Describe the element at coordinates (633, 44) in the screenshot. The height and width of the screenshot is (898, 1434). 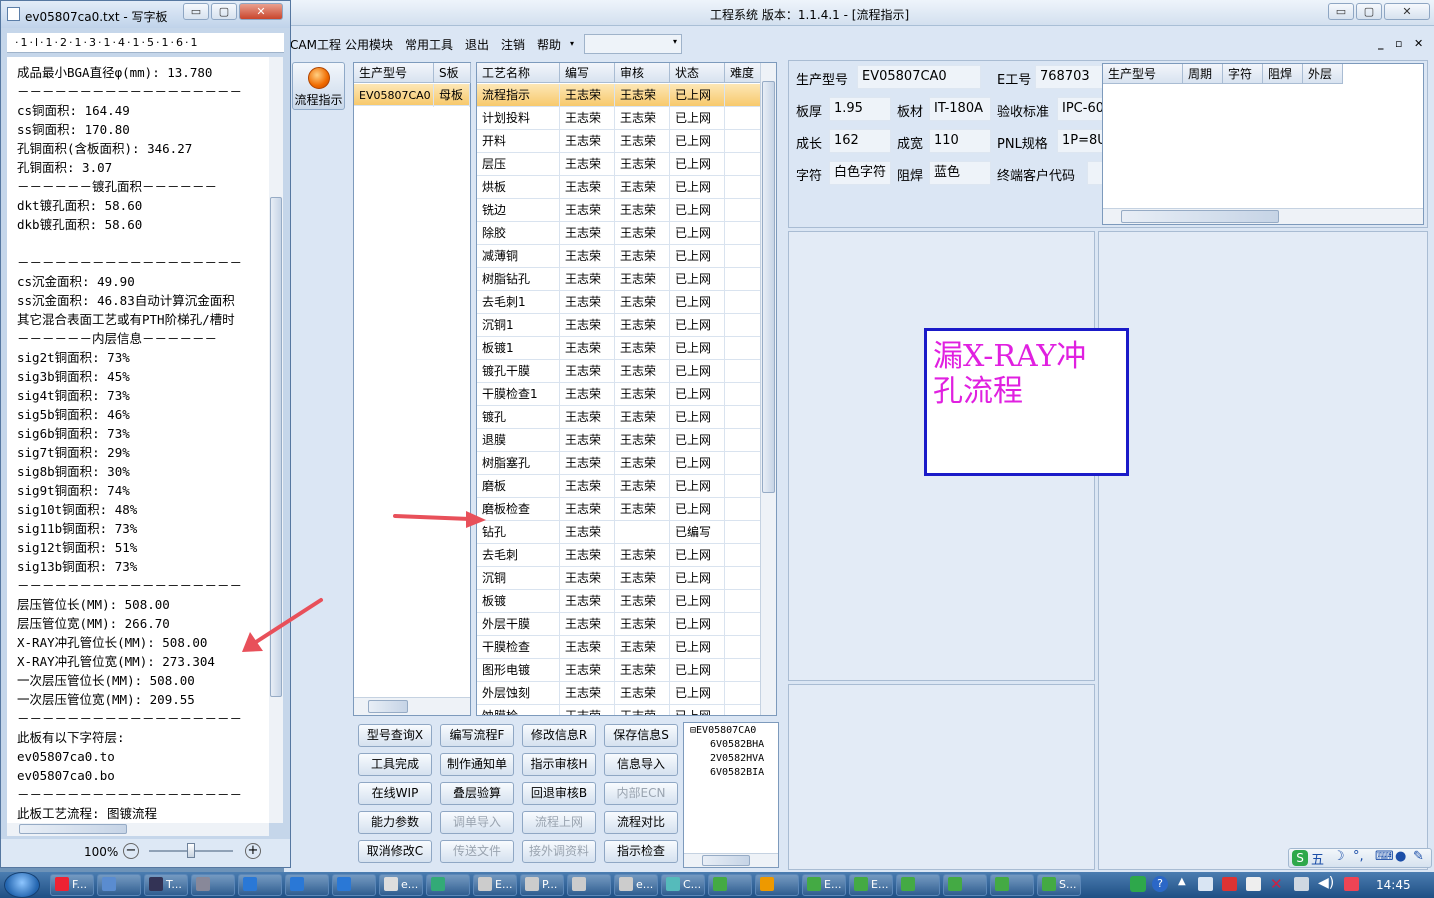
I see `menu-combo-box: ▾` at that location.